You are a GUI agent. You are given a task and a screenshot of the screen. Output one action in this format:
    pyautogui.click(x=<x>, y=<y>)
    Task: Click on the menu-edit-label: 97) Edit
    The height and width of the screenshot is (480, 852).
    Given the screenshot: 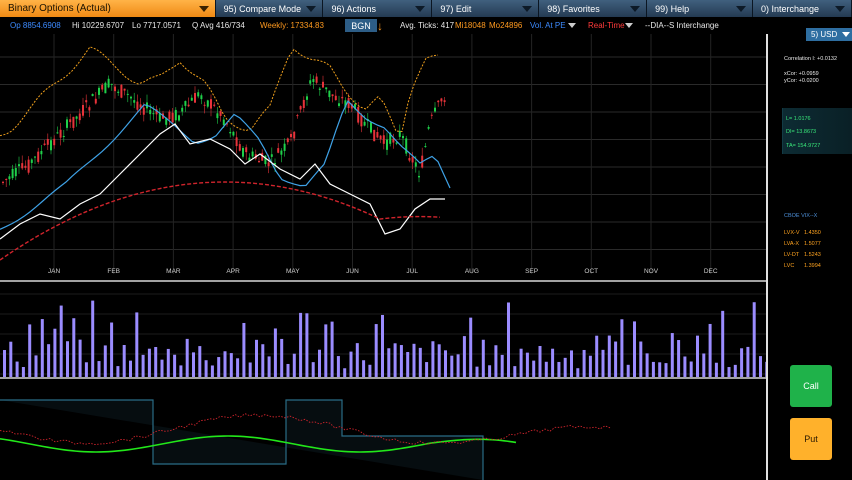 What is the action you would take?
    pyautogui.click(x=456, y=8)
    